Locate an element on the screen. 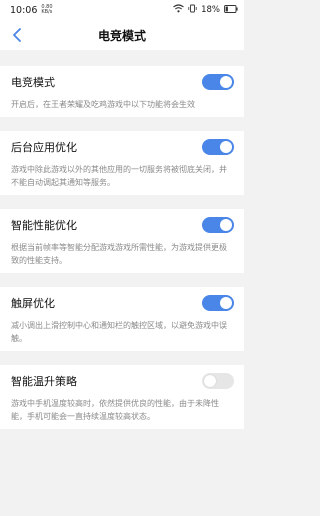 This screenshot has height=516, width=320. setting-row: 电竞模式 is located at coordinates (122, 82).